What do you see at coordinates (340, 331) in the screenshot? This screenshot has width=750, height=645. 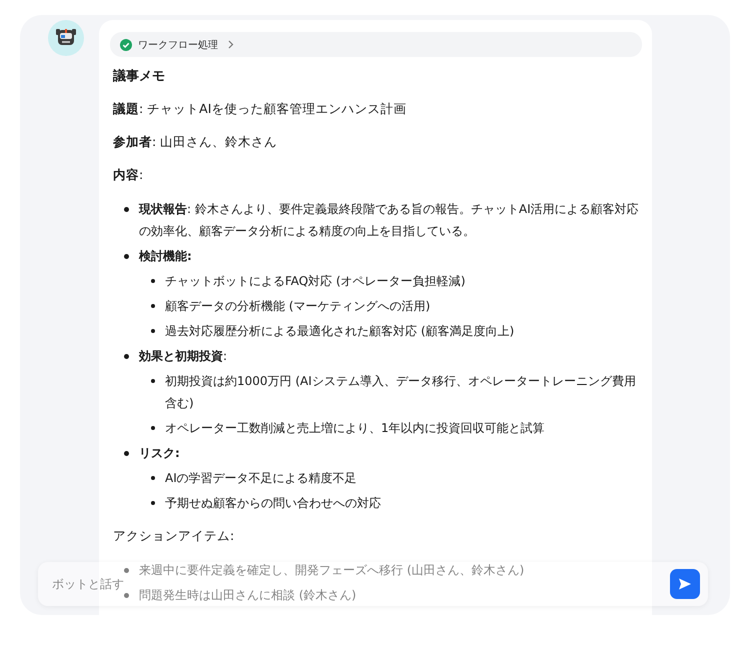 I see `list-item: 過去対応履歴分析による最適化された顧客対応 (顧客満足度向上)` at bounding box center [340, 331].